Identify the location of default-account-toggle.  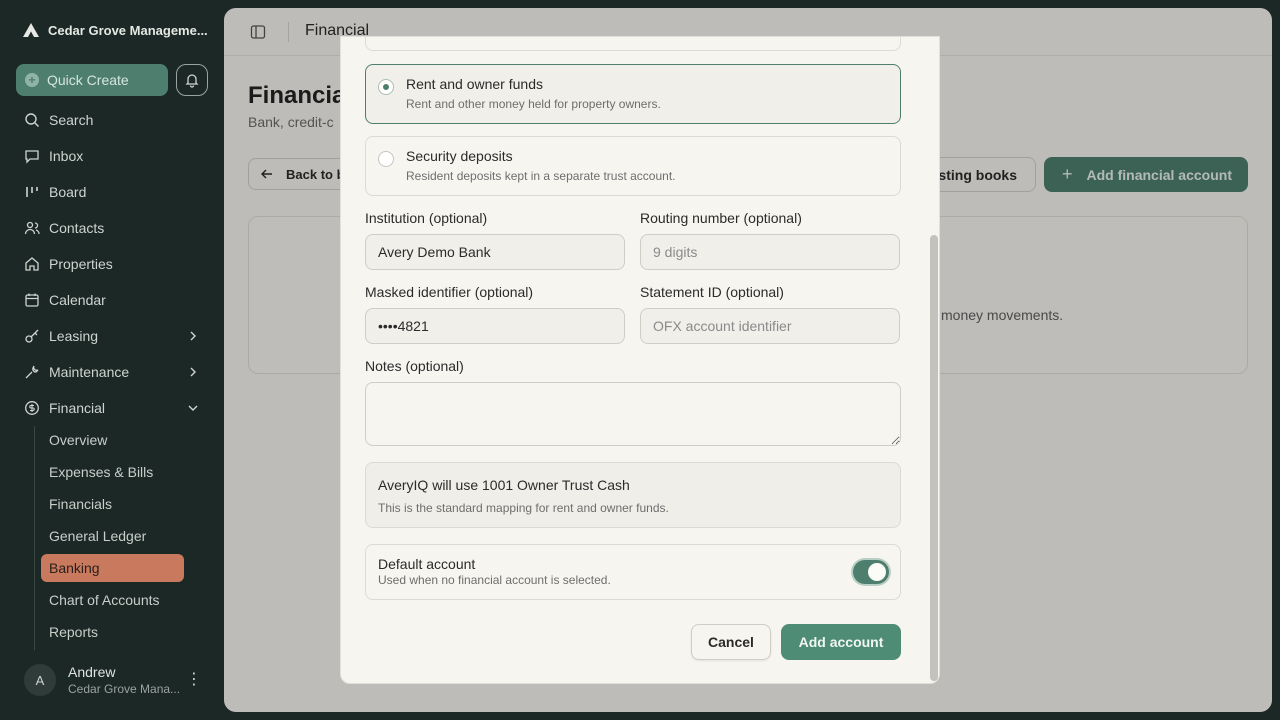
(871, 572).